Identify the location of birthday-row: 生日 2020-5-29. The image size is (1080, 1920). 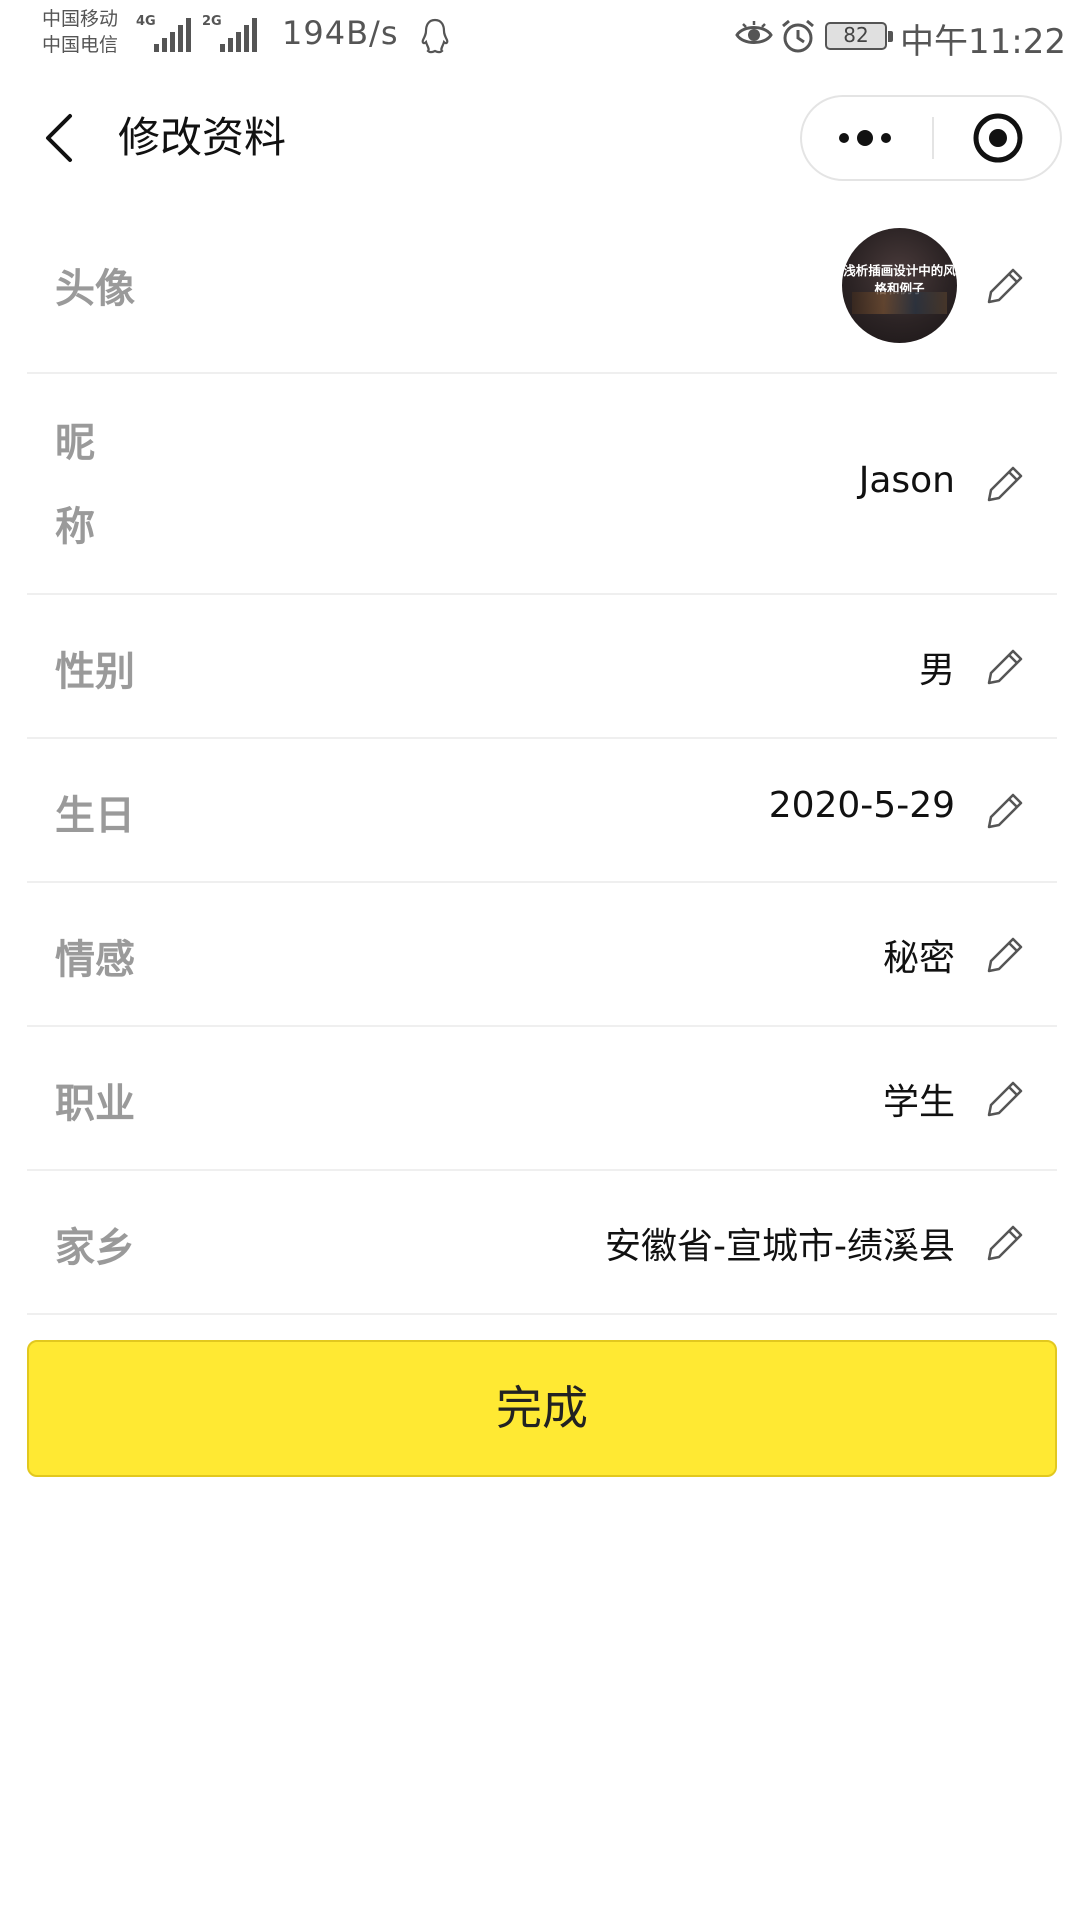
(542, 811).